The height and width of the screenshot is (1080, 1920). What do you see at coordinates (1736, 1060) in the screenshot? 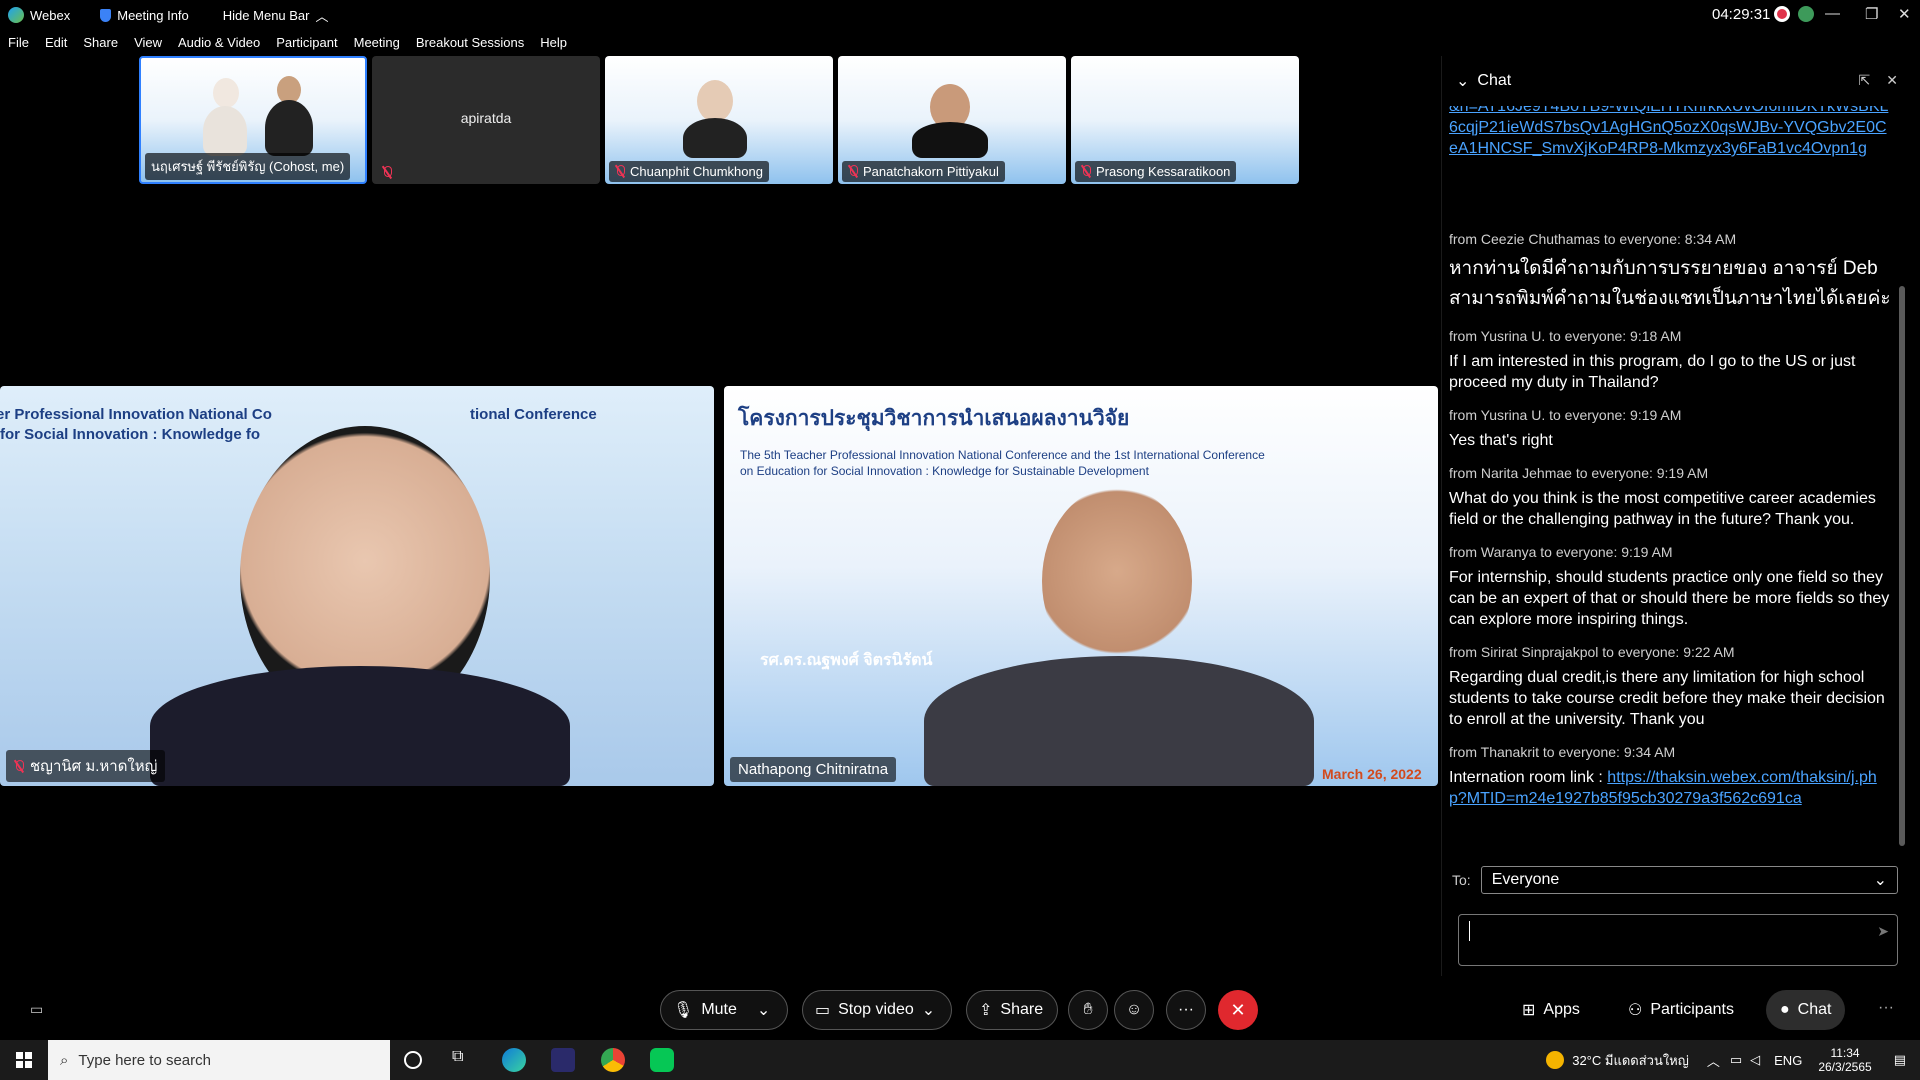
I see `network-icon: ▭` at bounding box center [1736, 1060].